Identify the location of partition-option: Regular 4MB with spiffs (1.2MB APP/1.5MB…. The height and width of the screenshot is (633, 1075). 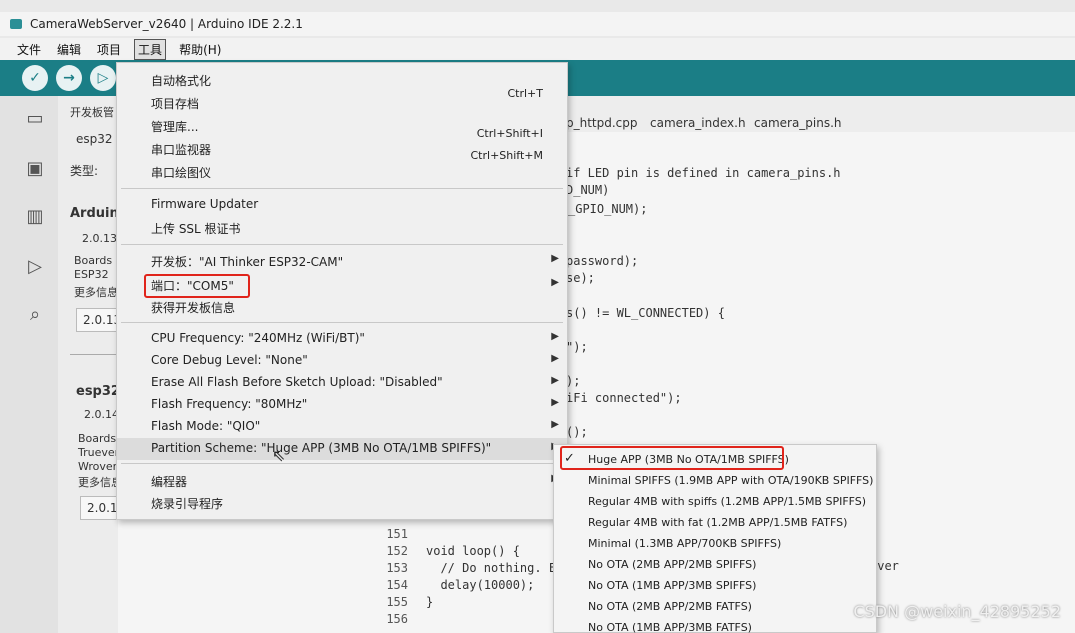
(715, 502).